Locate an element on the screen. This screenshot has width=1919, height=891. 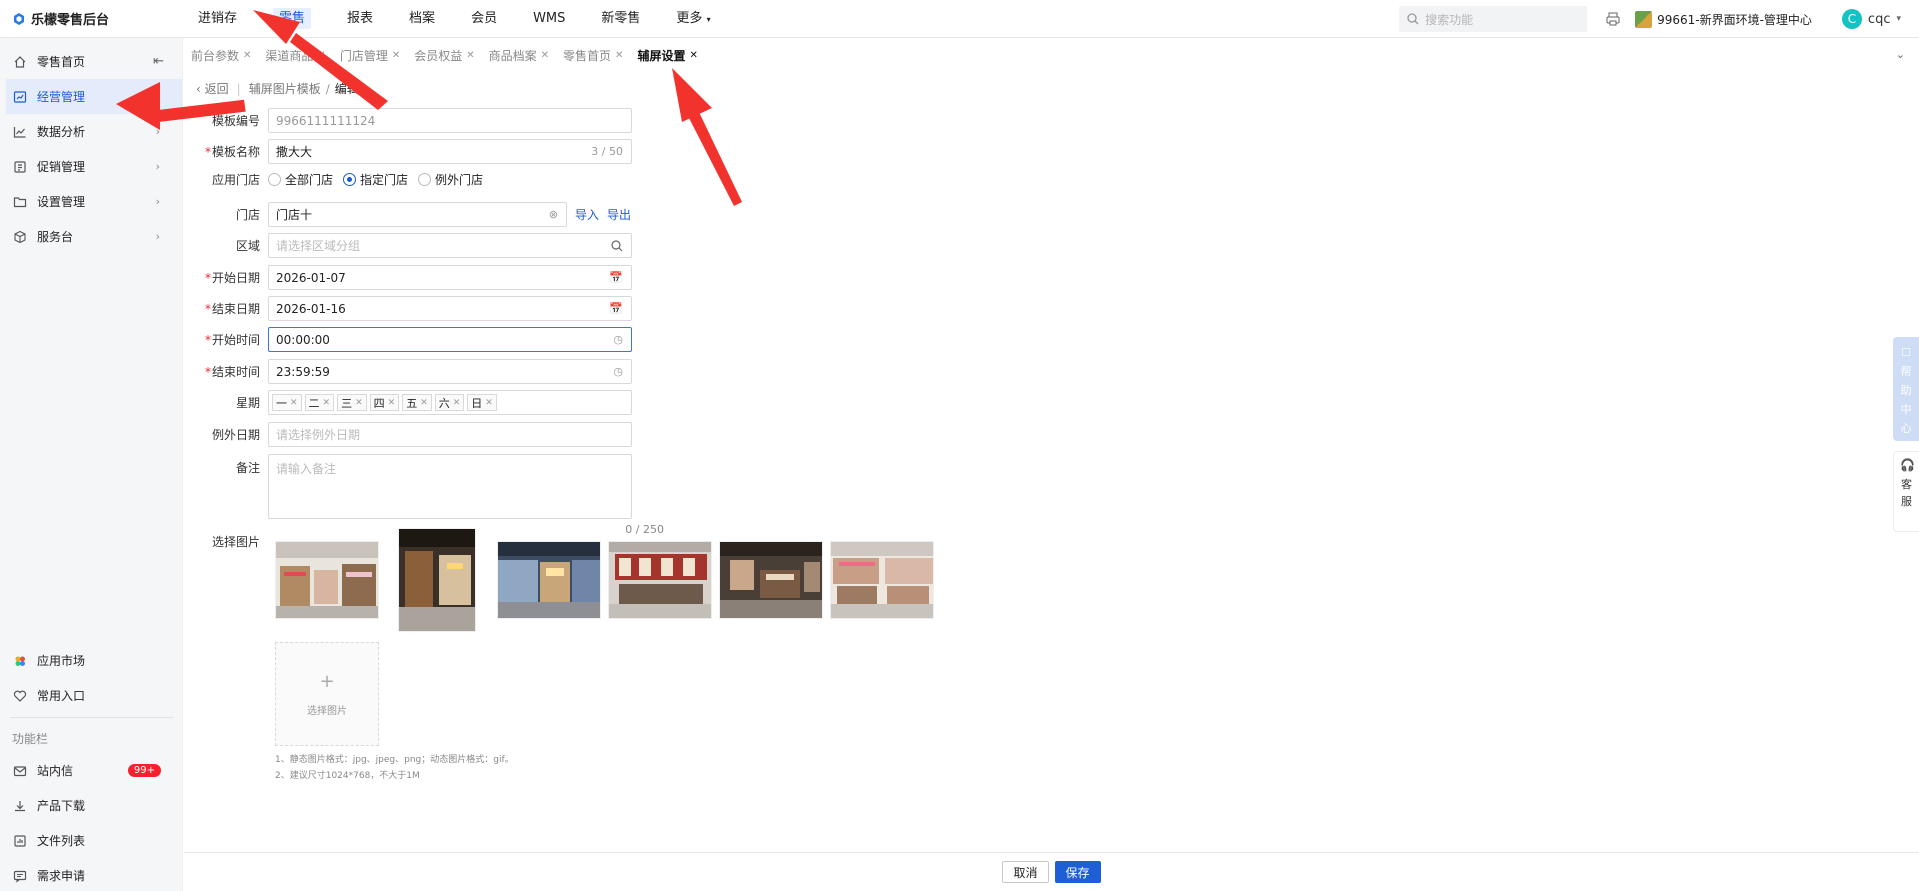
topnav-item-inventory: 进销存 is located at coordinates (217, 19).